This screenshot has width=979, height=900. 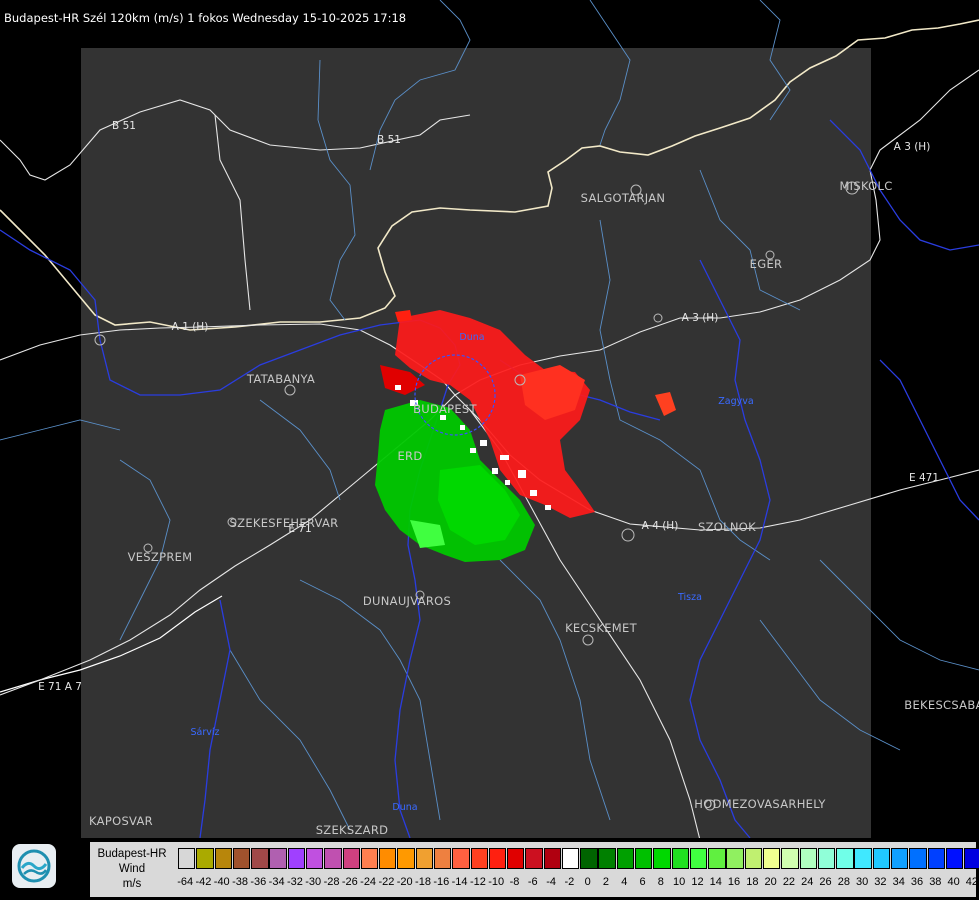 I want to click on met-service-logo, so click(x=34, y=866).